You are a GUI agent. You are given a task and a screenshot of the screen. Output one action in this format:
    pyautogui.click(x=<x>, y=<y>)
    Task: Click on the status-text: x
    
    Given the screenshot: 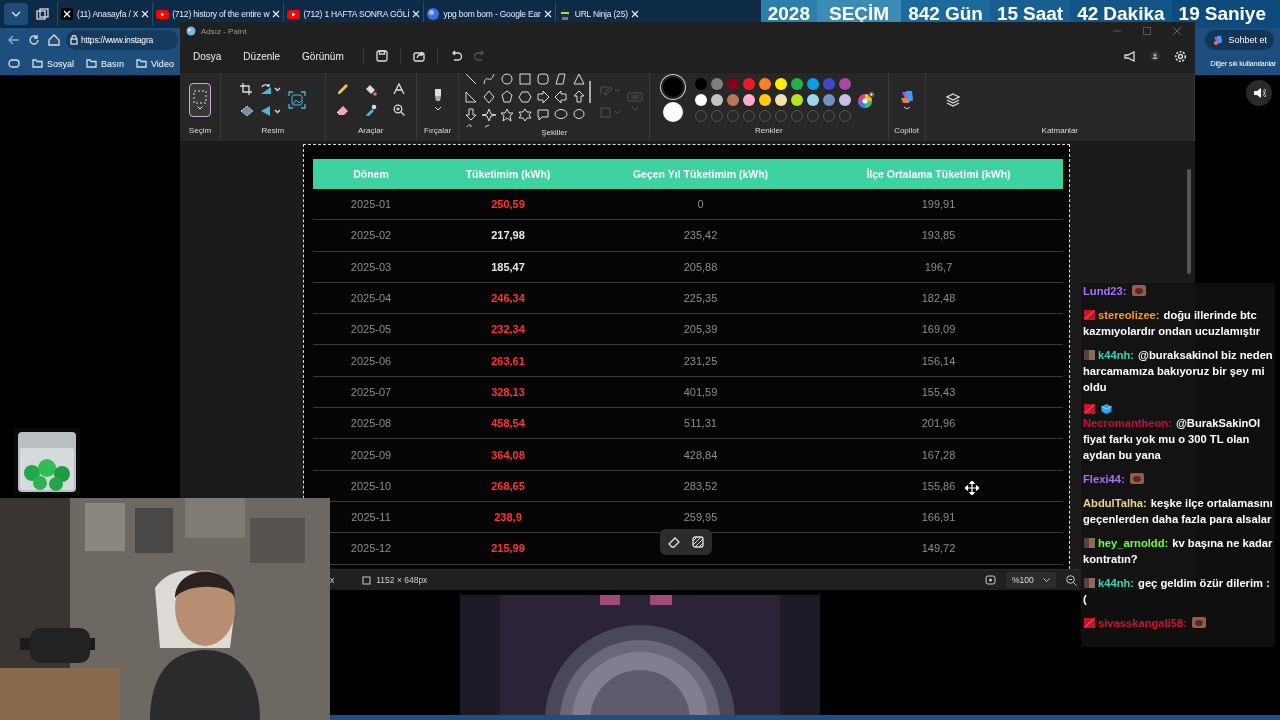 What is the action you would take?
    pyautogui.click(x=332, y=580)
    